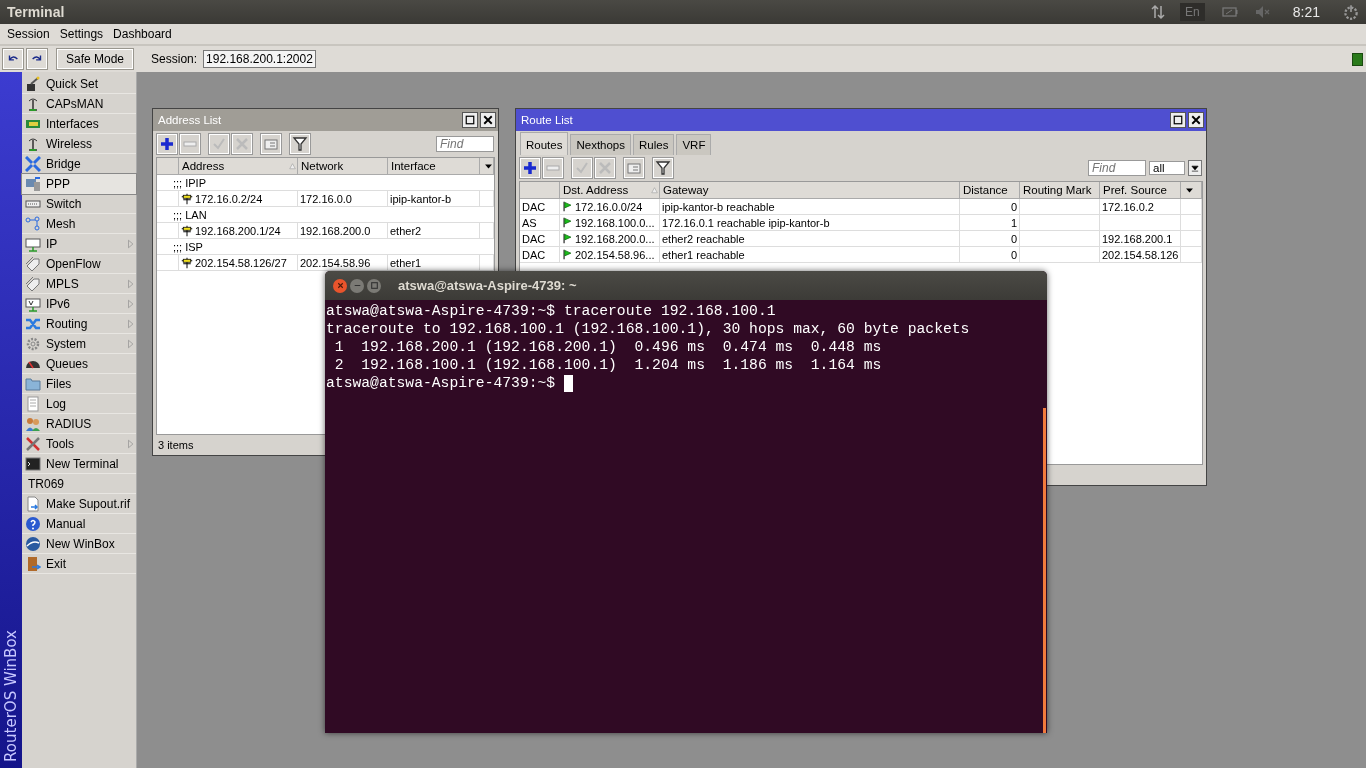 This screenshot has width=1366, height=768. I want to click on window-title: Terminal, so click(36, 12).